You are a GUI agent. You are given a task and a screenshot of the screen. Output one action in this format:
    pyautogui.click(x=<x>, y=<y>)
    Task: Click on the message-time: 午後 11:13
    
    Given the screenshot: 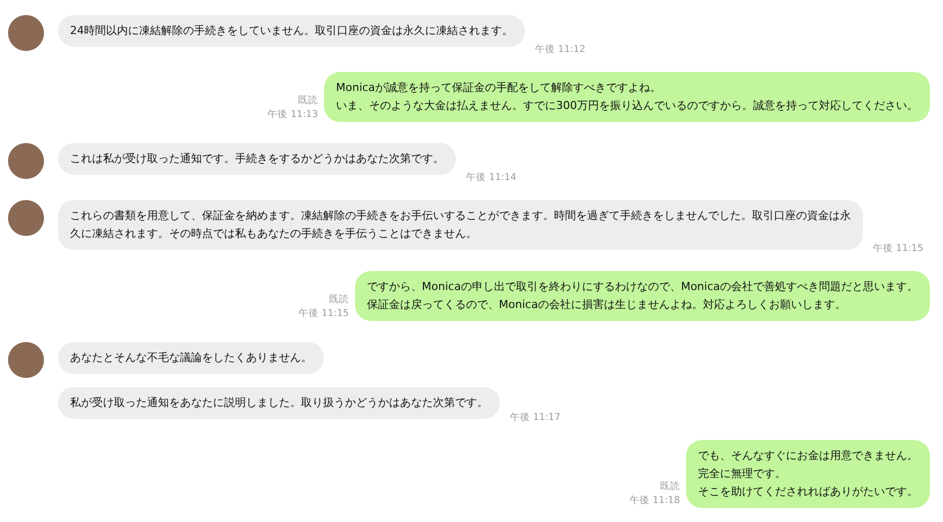 What is the action you would take?
    pyautogui.click(x=293, y=115)
    